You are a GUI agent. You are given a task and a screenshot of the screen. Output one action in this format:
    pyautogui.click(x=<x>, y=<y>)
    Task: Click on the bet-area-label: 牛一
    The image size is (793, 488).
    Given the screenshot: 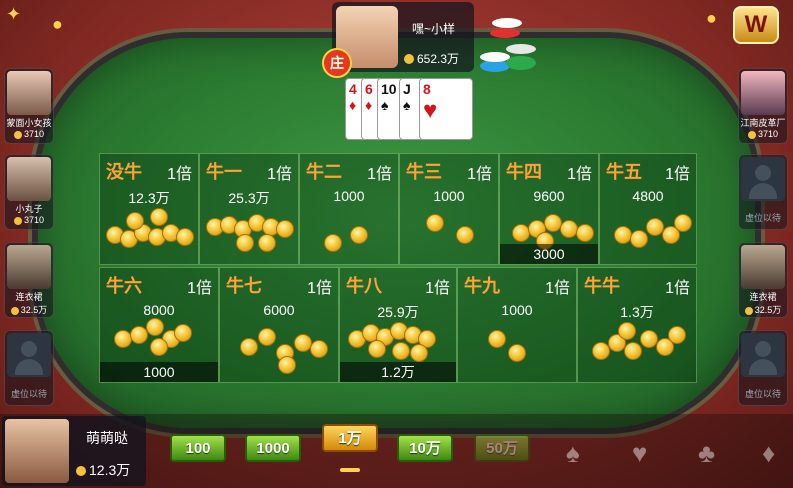 What is the action you would take?
    pyautogui.click(x=224, y=172)
    